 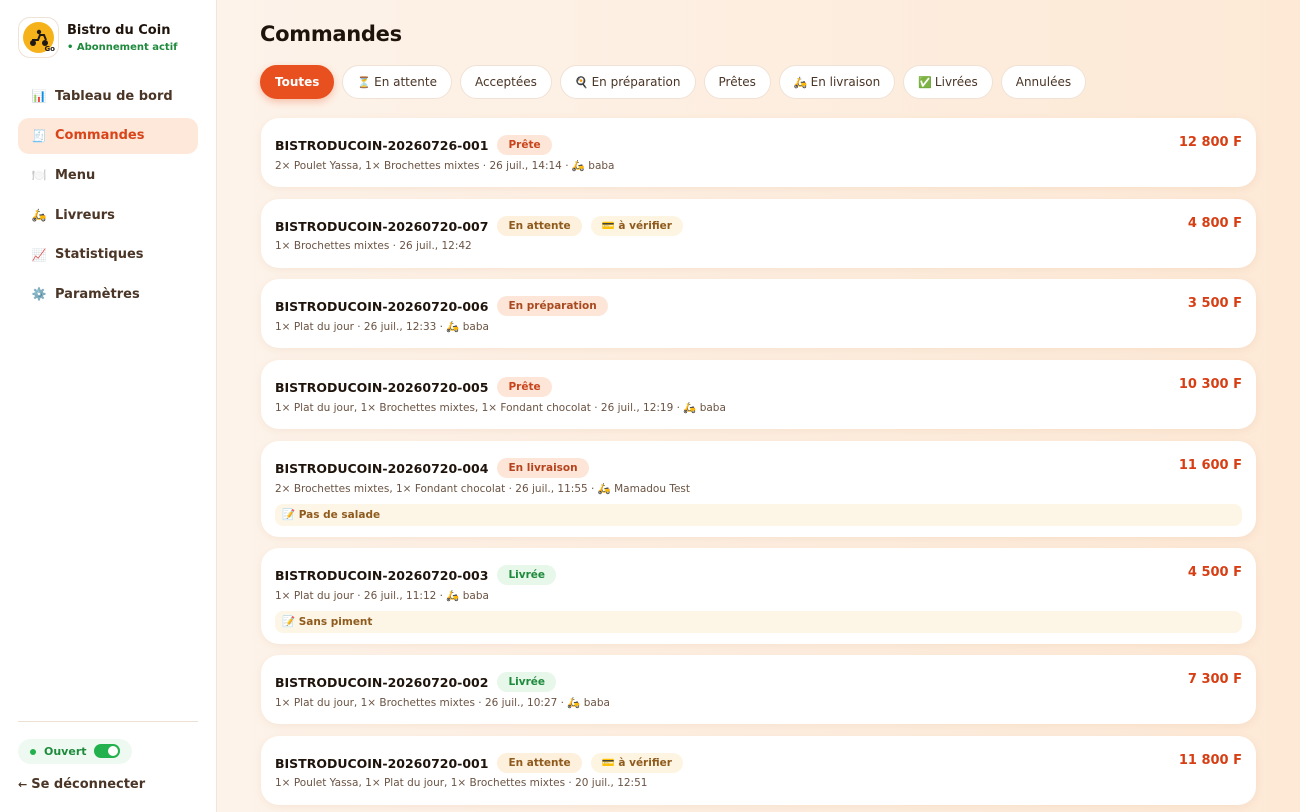 I want to click on sidebar-item-drivers: 🛵 Livreurs, so click(x=108, y=215).